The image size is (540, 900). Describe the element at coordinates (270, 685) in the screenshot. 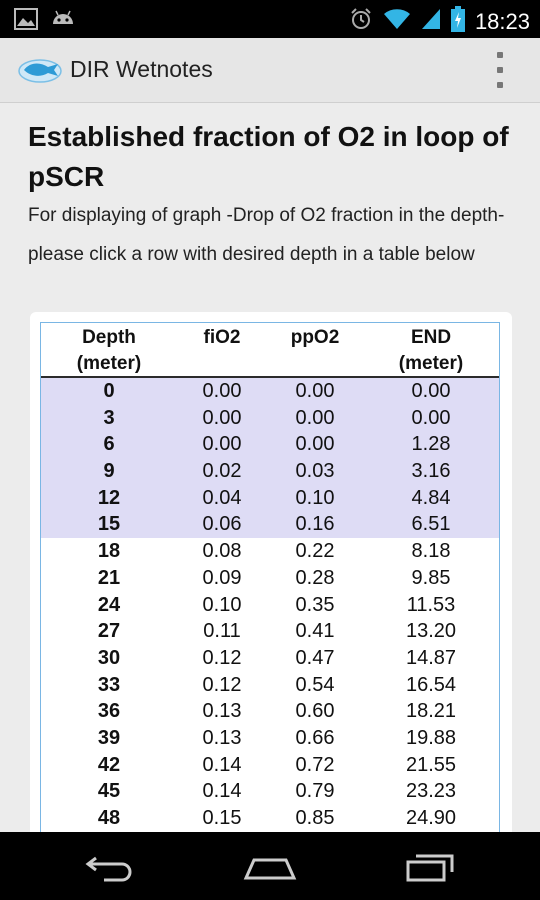

I see `table-row: 33 0.12 0.54 16.54` at that location.